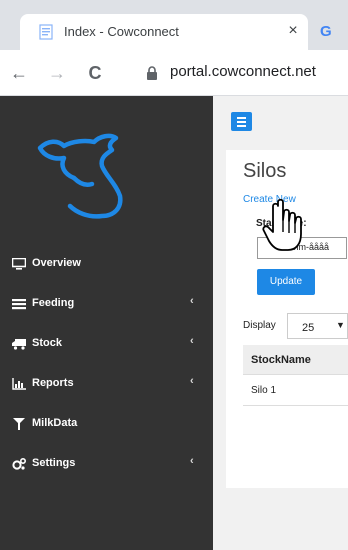  I want to click on table-row: Silo 1, so click(295, 391).